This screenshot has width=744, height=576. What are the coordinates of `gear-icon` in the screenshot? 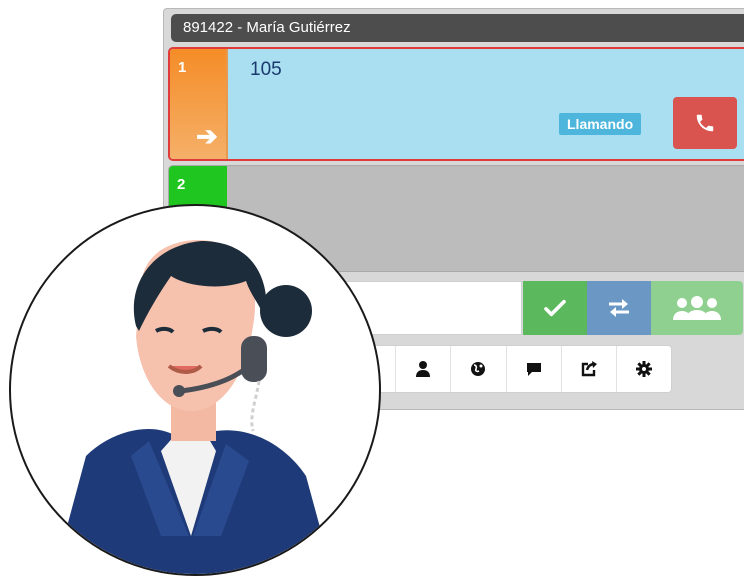 It's located at (643, 369).